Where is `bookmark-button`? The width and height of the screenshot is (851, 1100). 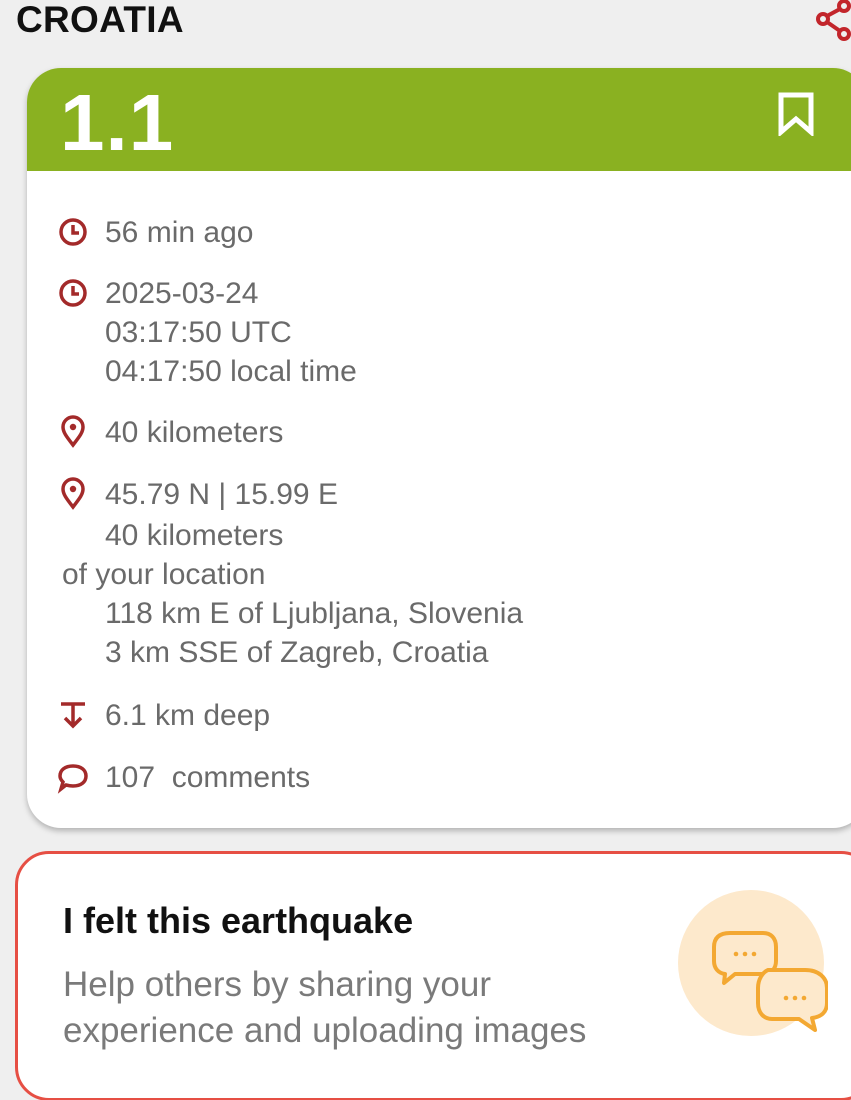
bookmark-button is located at coordinates (796, 115).